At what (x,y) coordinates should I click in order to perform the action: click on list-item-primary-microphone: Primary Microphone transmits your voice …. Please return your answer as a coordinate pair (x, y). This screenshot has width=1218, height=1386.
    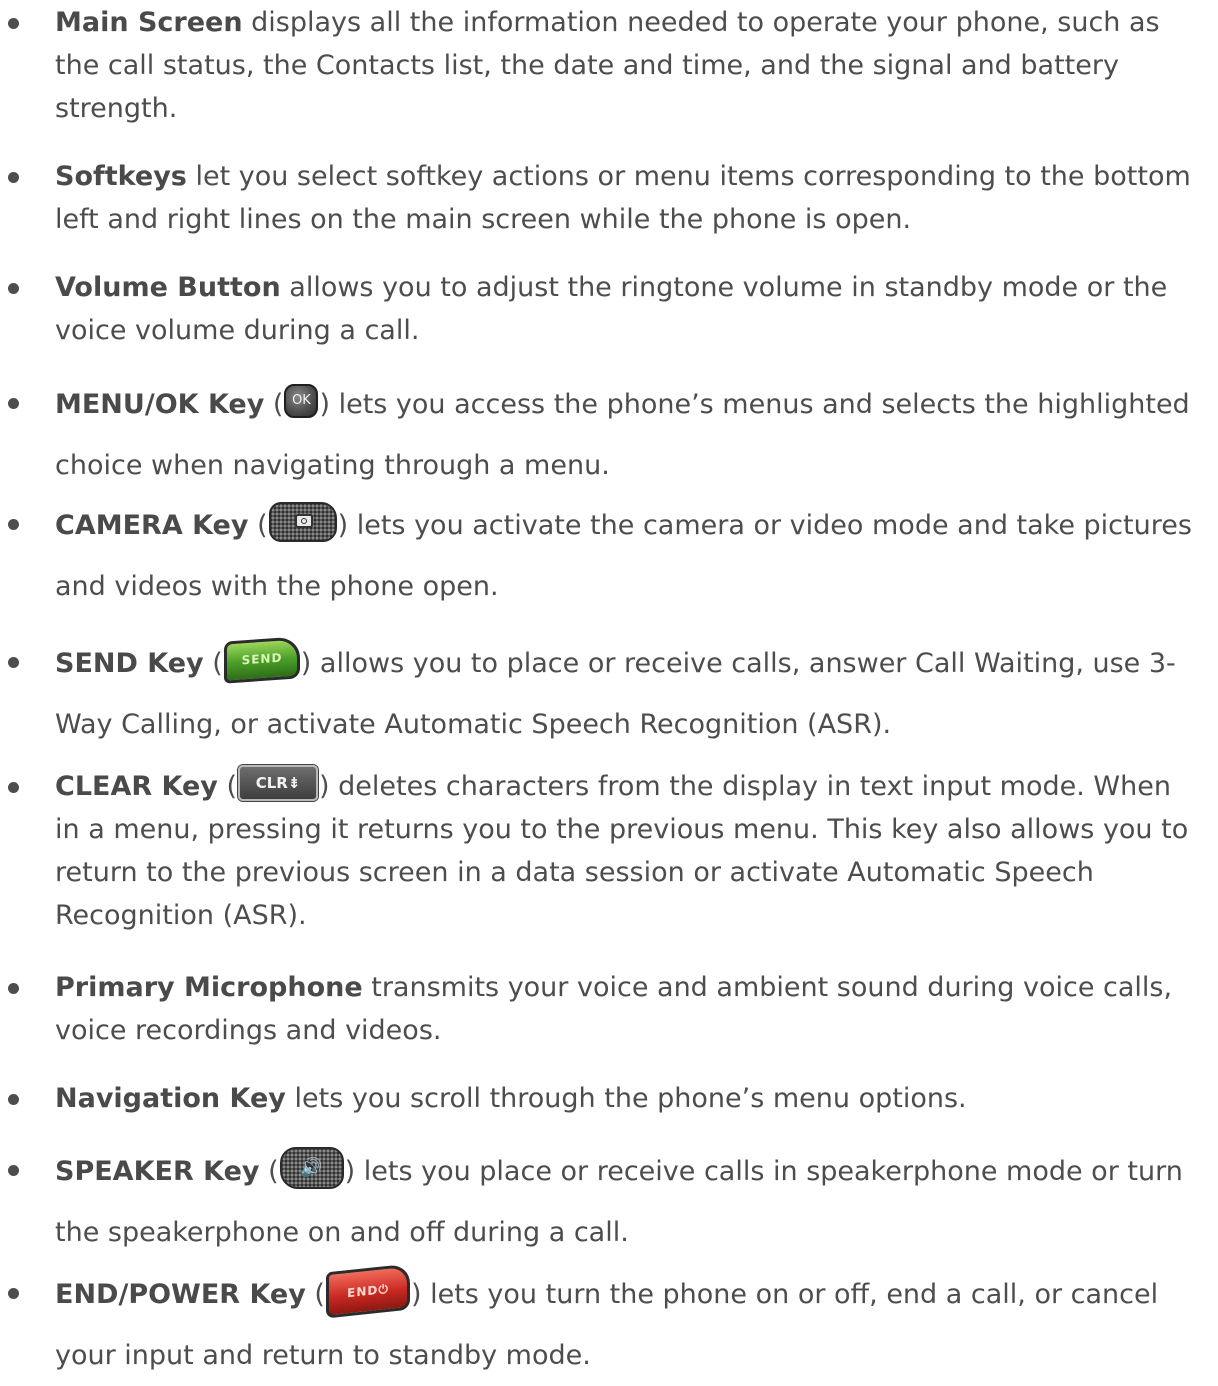
    Looking at the image, I should click on (605, 1009).